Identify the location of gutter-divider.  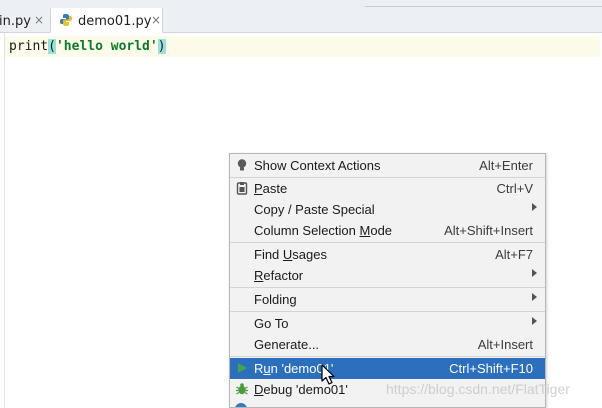
(4, 220).